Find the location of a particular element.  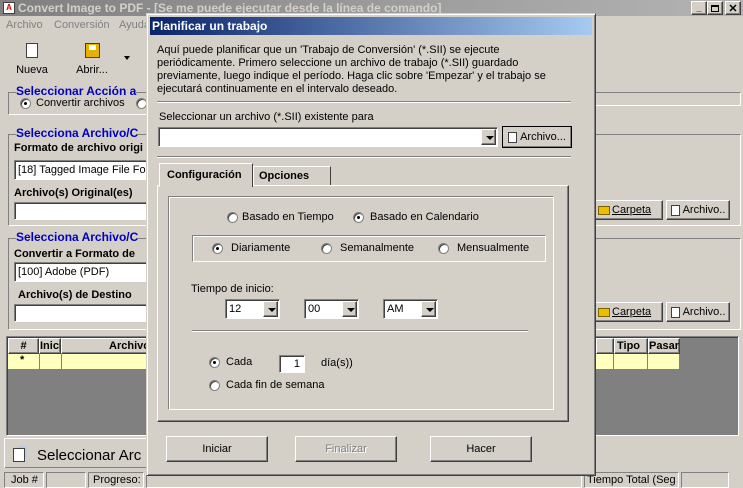

files-icon is located at coordinates (19, 455).